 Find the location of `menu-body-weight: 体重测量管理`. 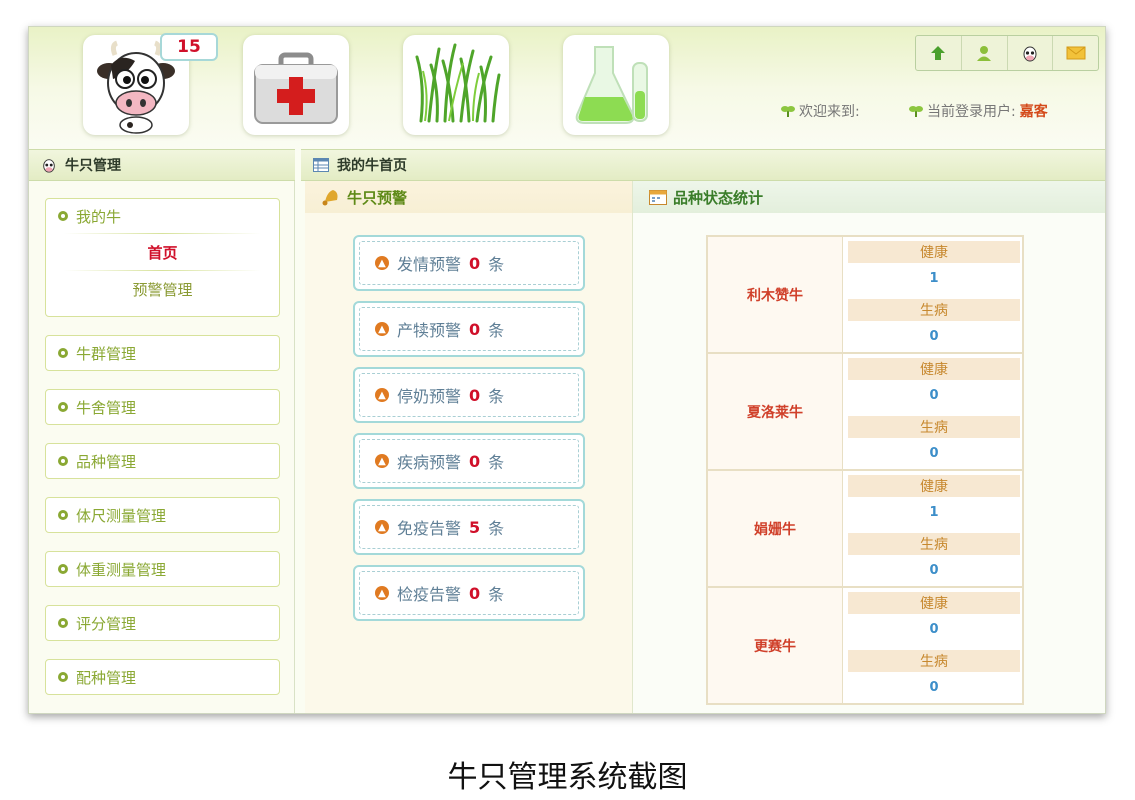

menu-body-weight: 体重测量管理 is located at coordinates (162, 569).